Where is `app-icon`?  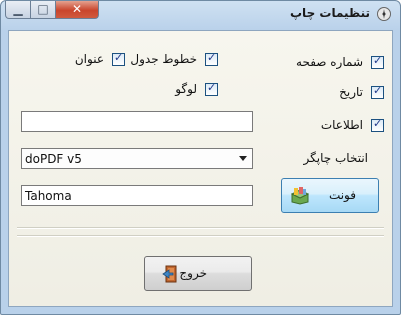
app-icon is located at coordinates (384, 14).